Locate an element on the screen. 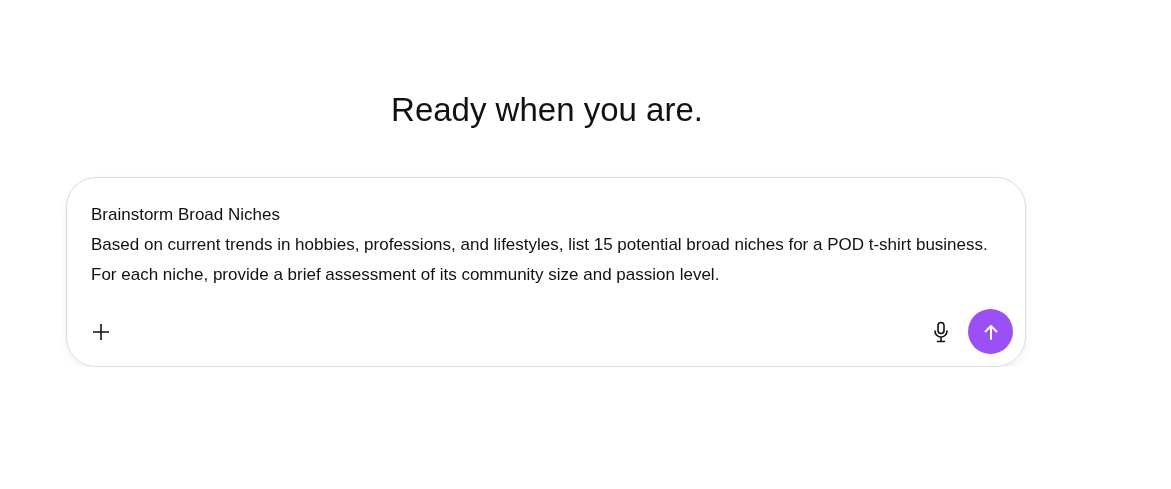 The height and width of the screenshot is (489, 1171). microphone-icon is located at coordinates (941, 331).